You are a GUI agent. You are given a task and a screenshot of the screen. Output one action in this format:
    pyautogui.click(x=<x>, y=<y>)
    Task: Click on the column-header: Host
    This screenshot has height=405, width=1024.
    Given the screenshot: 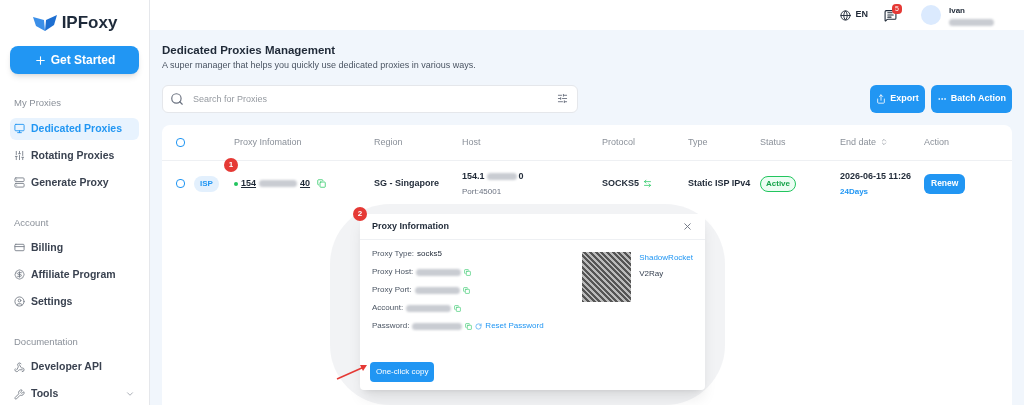 What is the action you would take?
    pyautogui.click(x=472, y=142)
    